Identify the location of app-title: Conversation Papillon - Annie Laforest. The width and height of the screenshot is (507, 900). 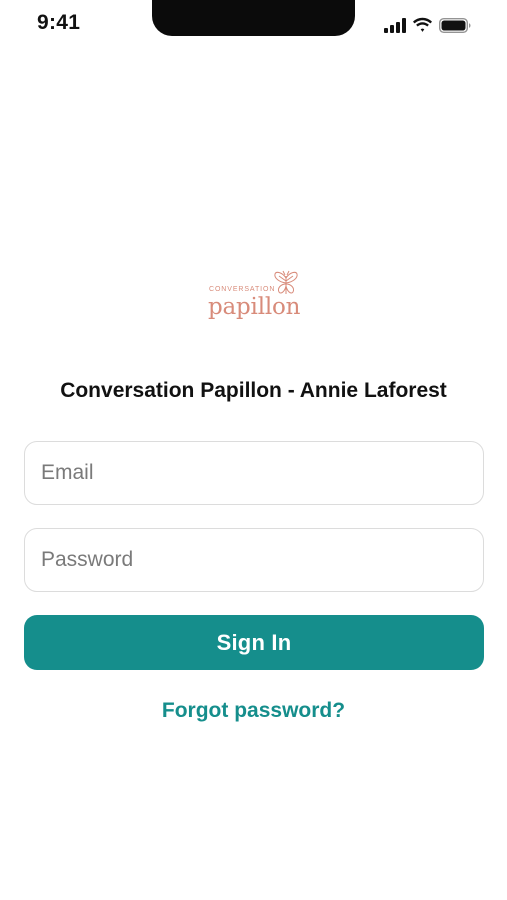
(253, 390).